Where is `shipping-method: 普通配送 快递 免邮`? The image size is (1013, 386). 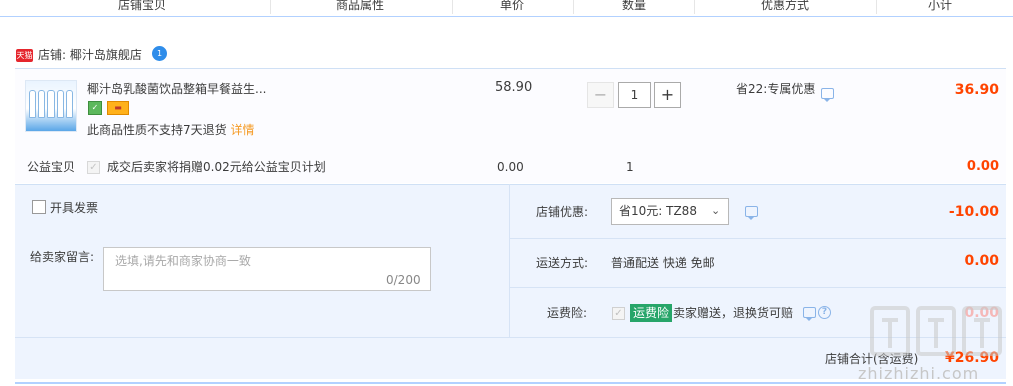
shipping-method: 普通配送 快递 免邮 is located at coordinates (663, 263).